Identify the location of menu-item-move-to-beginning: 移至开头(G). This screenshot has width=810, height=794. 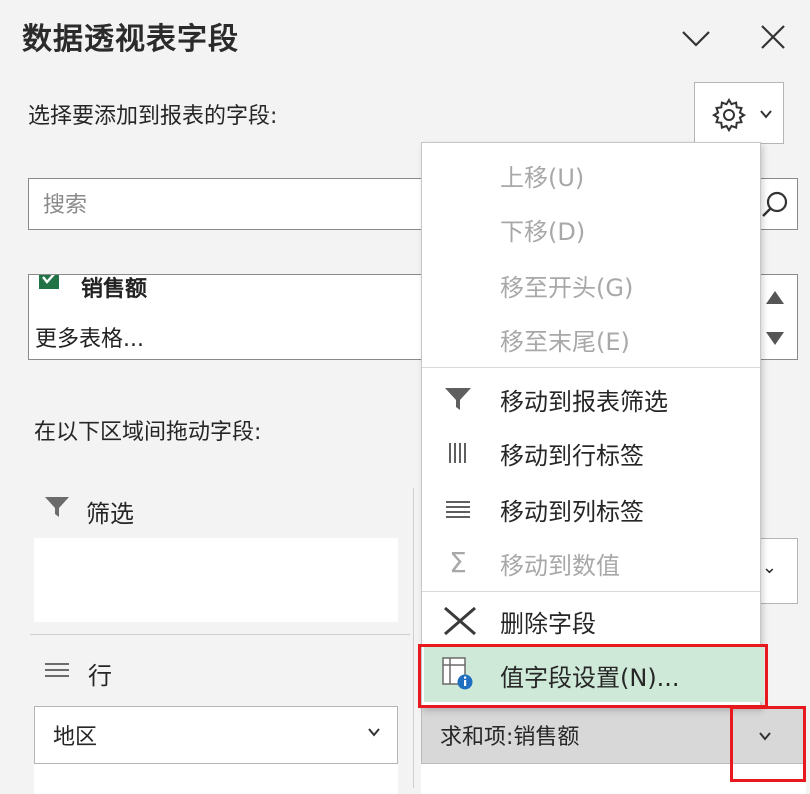
(591, 284).